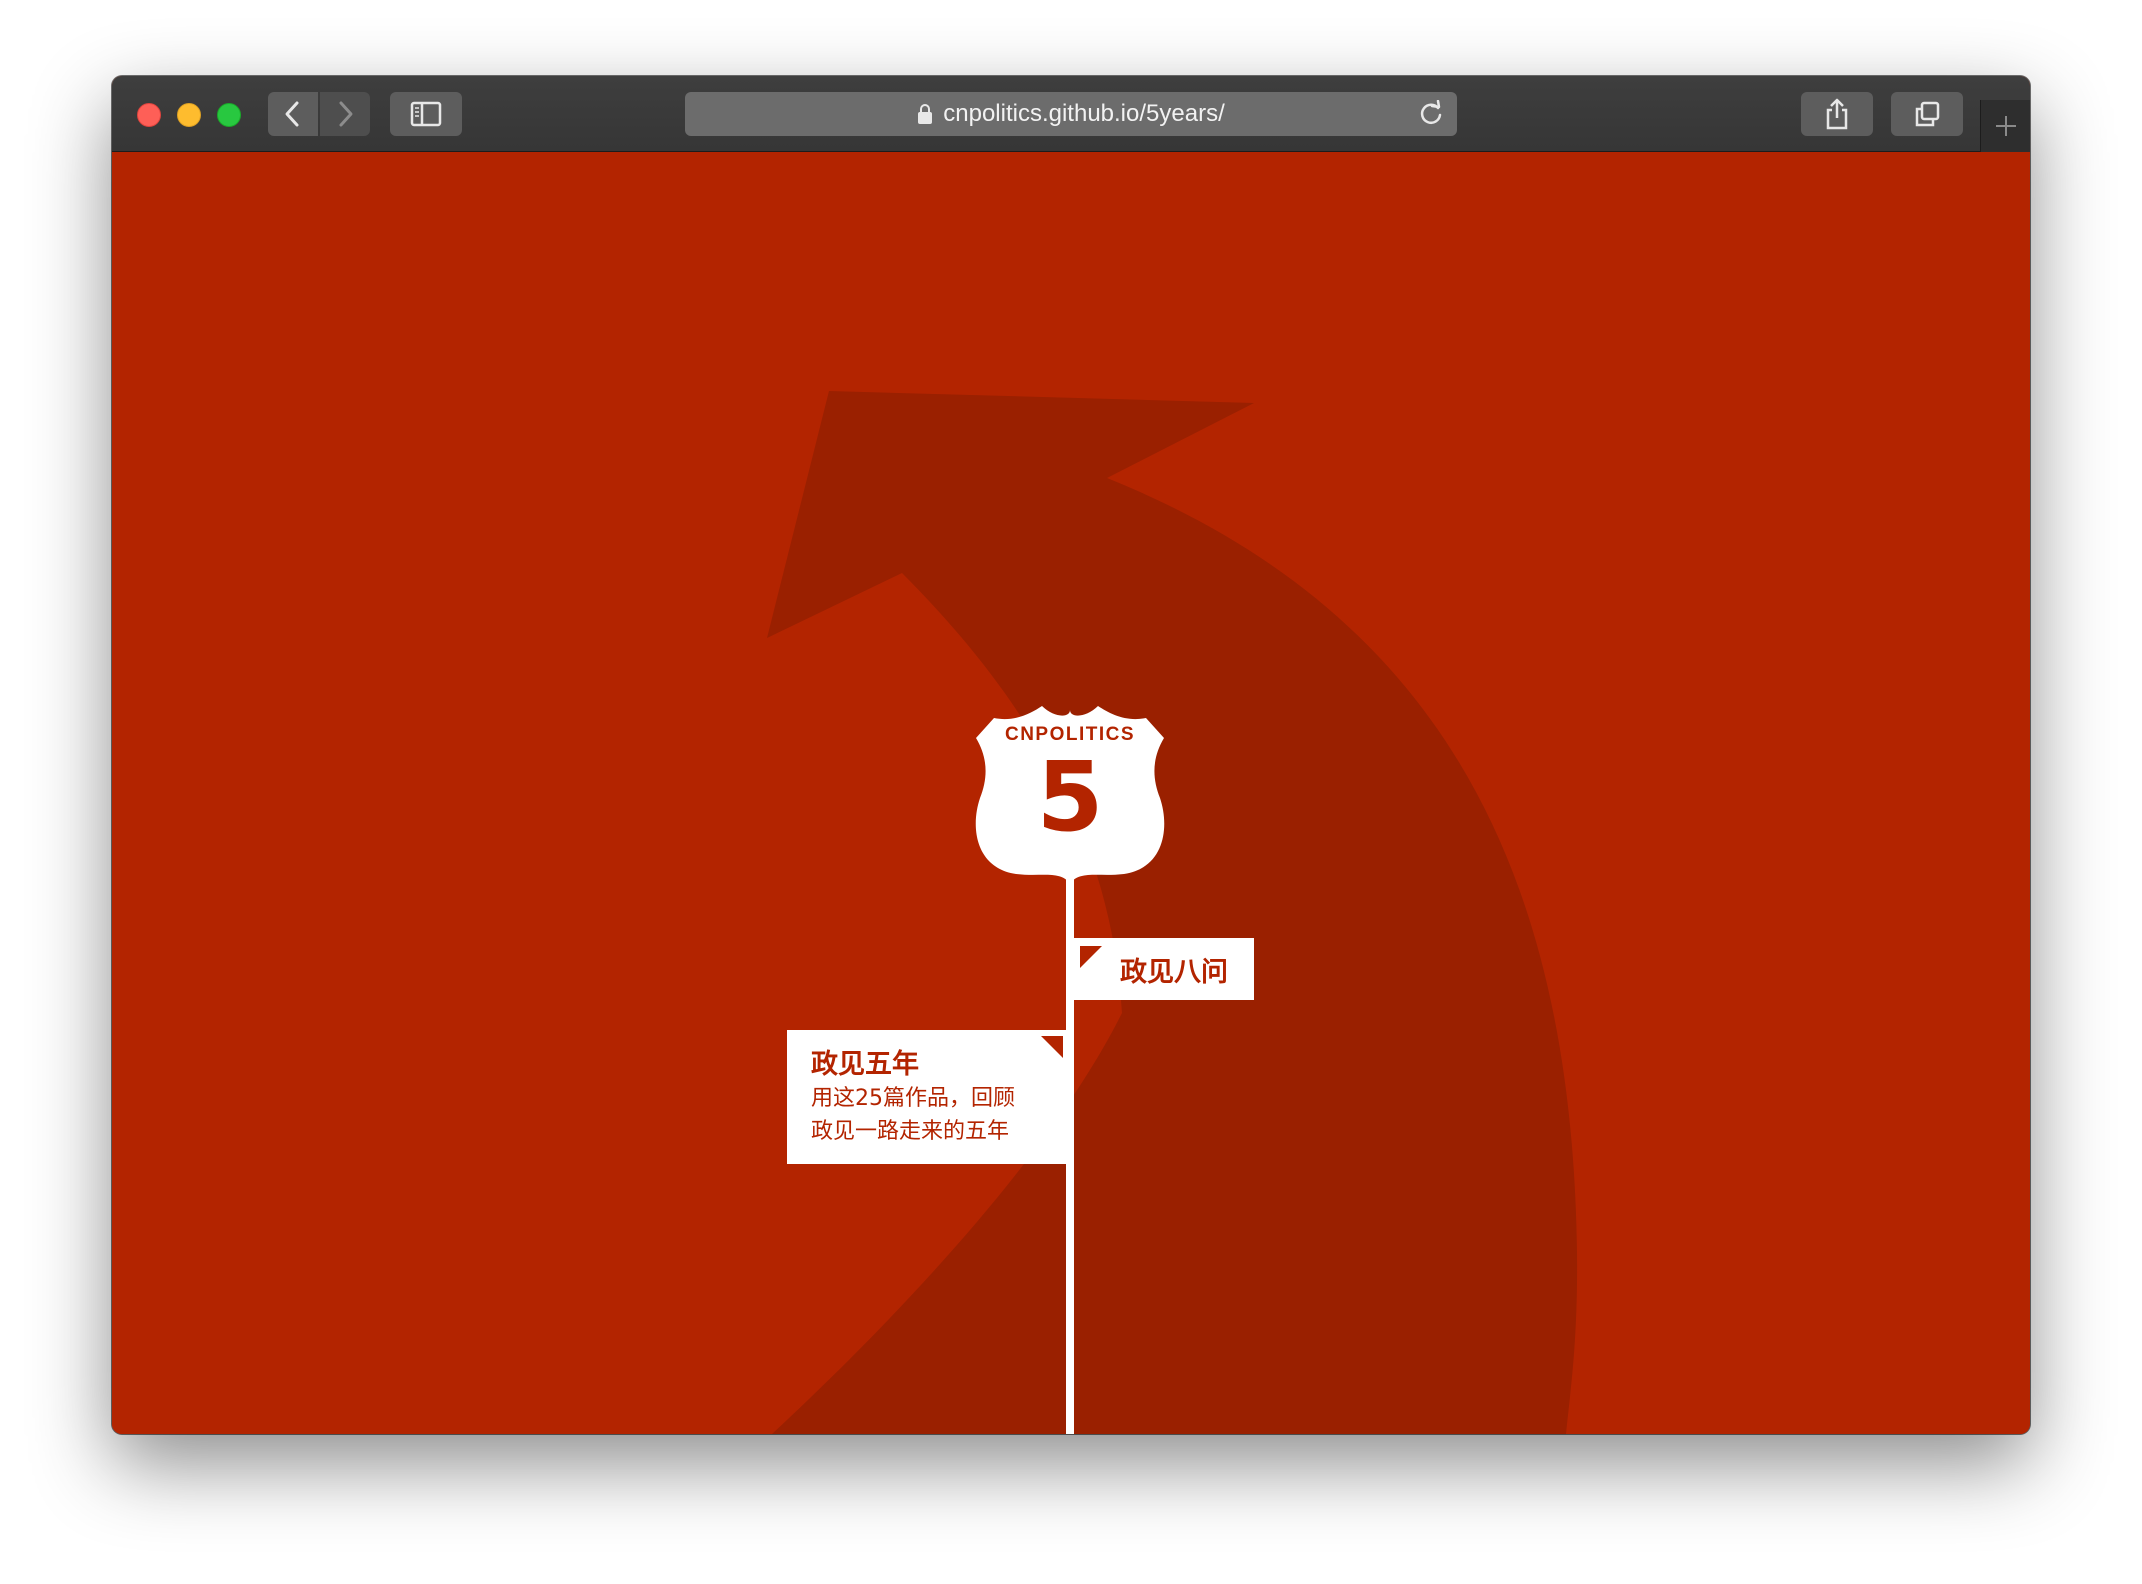 Image resolution: width=2142 pixels, height=1584 pixels. I want to click on browser-toolbar: cnpolitics.github.io/5years/, so click(1071, 114).